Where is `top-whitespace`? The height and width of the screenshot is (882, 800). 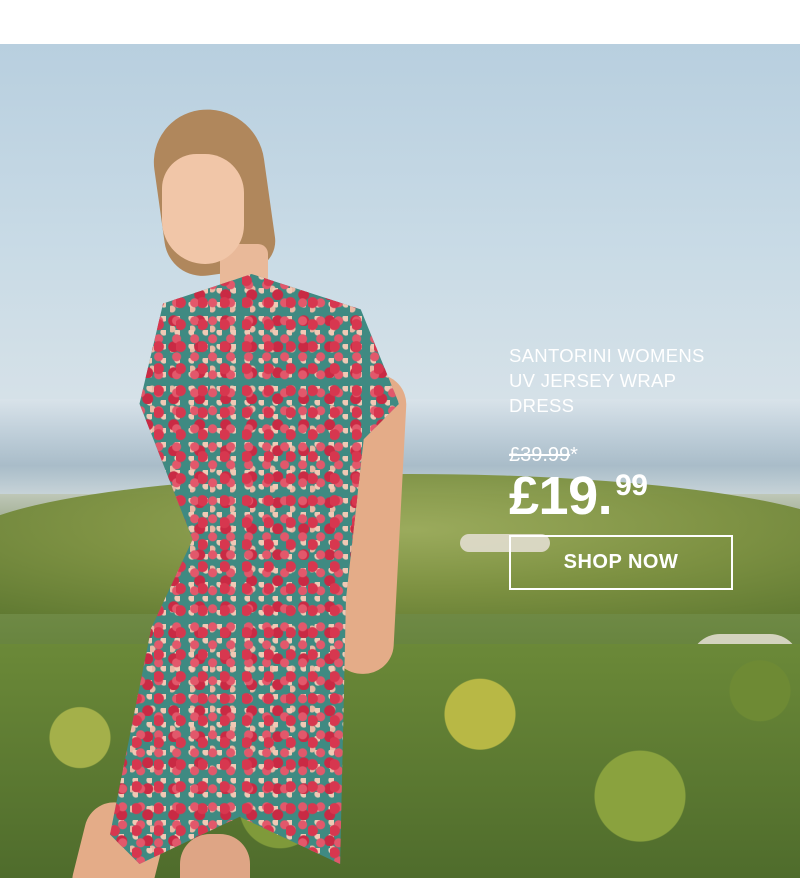 top-whitespace is located at coordinates (400, 22).